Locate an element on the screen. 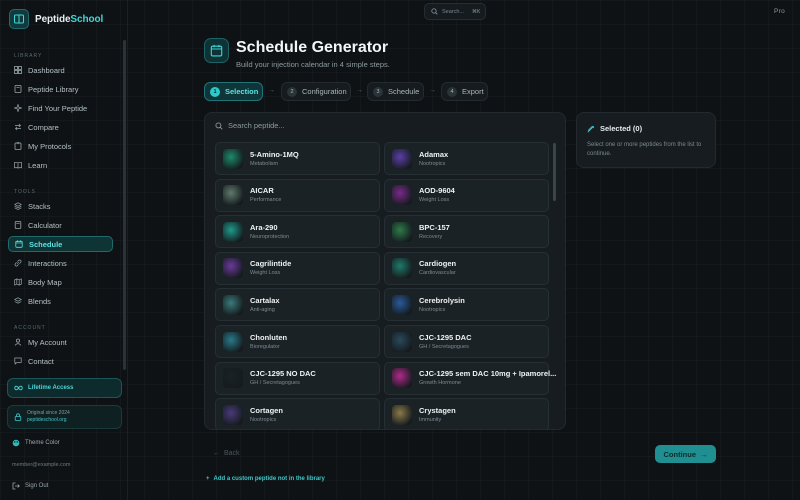 Image resolution: width=800 pixels, height=500 pixels. peptide-card: Cerebrolysin Nootropics is located at coordinates (466, 305).